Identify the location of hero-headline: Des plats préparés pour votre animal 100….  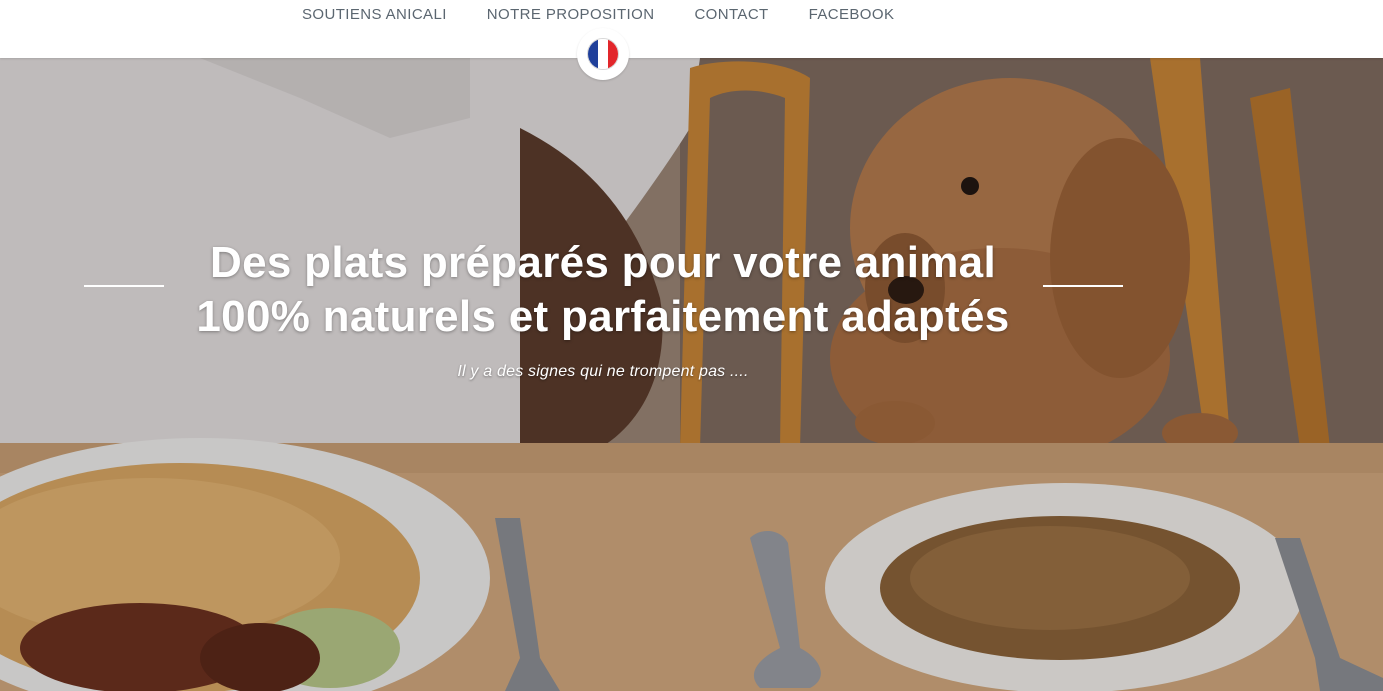
(603, 290).